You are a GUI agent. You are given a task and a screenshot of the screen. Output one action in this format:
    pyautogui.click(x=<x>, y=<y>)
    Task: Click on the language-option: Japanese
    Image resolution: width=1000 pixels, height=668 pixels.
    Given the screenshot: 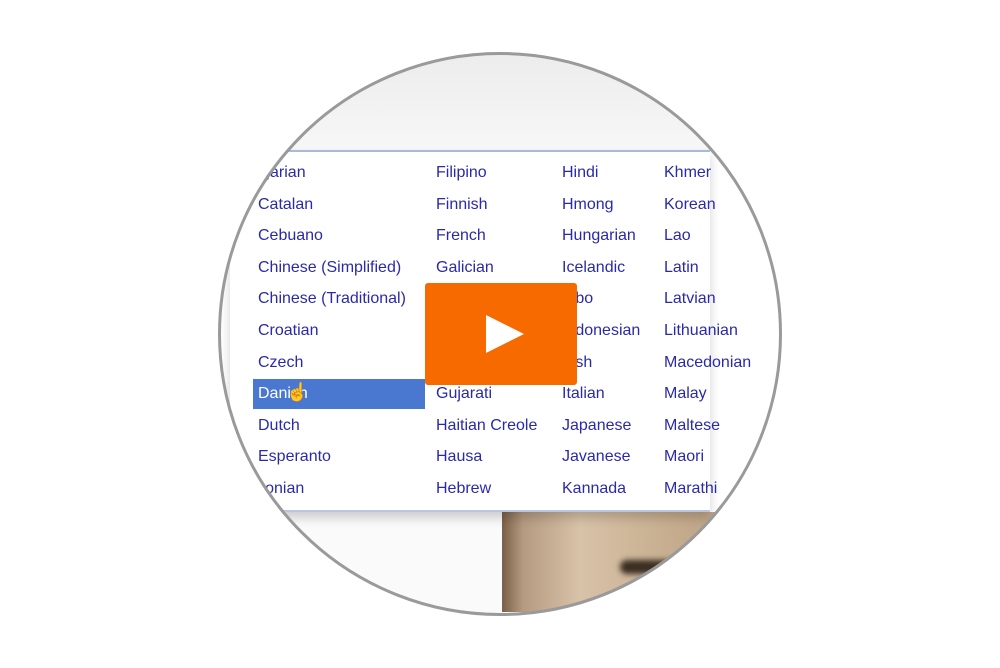 What is the action you would take?
    pyautogui.click(x=596, y=426)
    